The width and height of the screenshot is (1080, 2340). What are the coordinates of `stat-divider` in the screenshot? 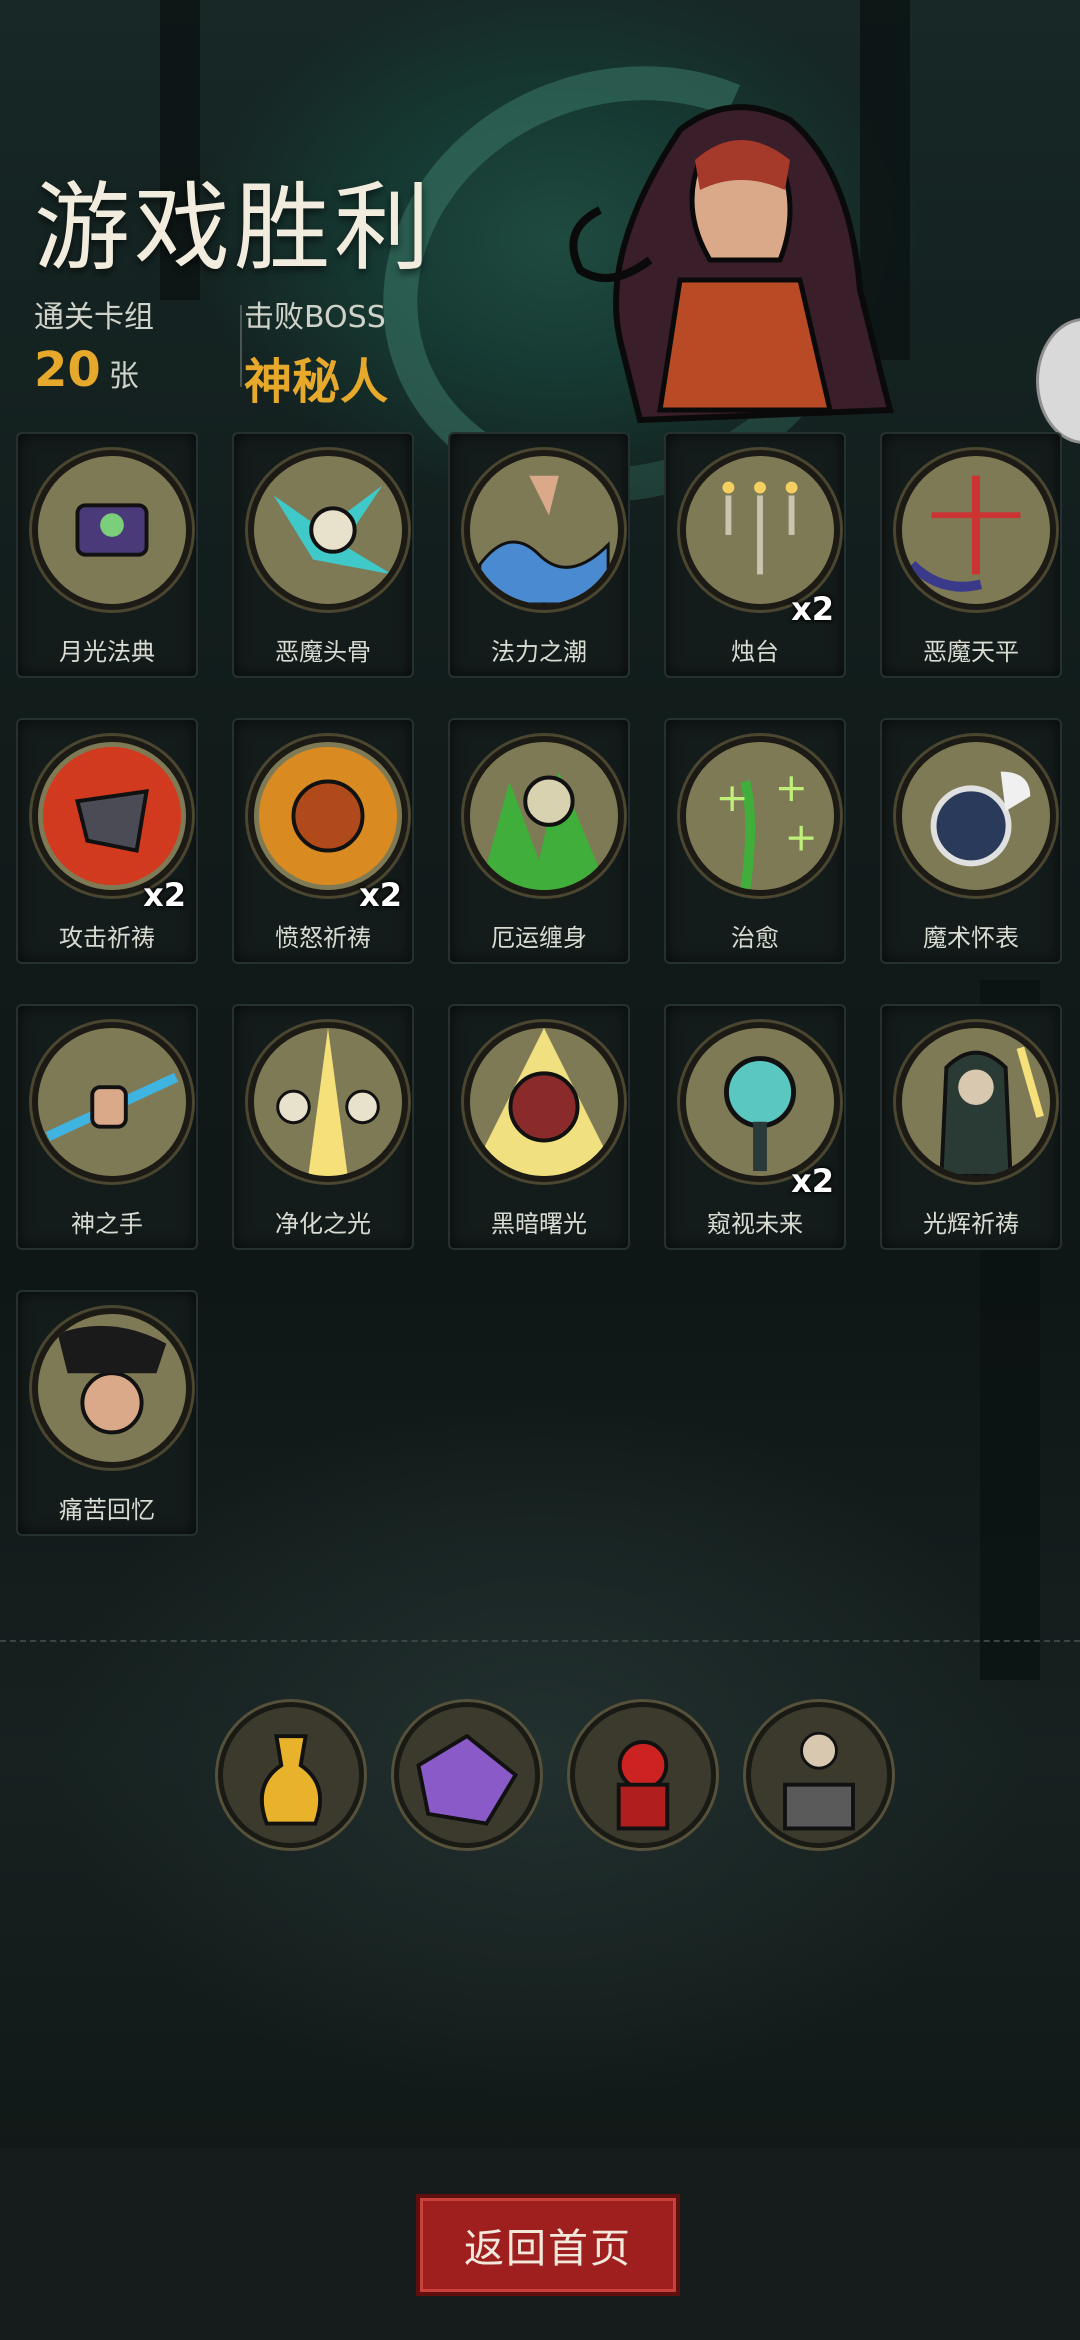 It's located at (241, 346).